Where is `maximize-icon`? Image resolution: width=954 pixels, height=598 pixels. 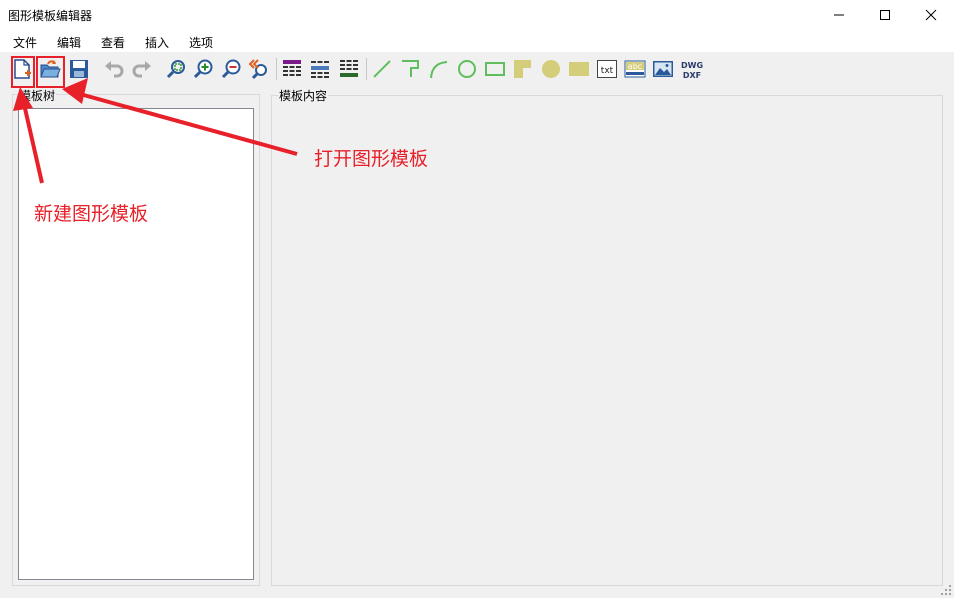 maximize-icon is located at coordinates (885, 15).